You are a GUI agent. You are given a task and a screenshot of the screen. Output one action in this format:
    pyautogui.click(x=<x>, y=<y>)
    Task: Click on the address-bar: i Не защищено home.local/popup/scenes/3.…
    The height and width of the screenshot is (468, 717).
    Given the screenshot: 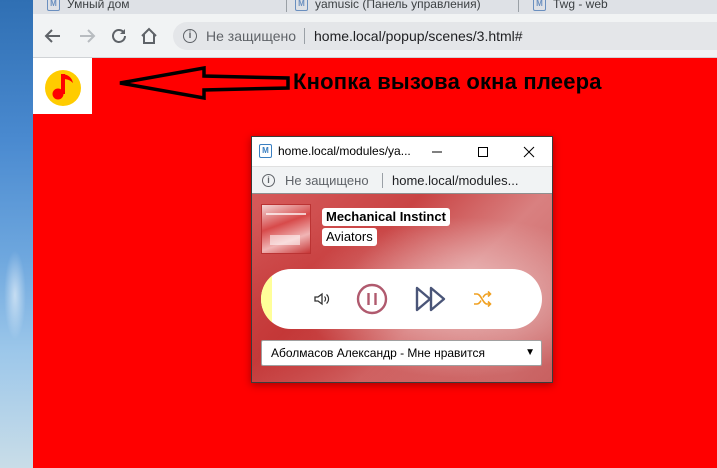 What is the action you would take?
    pyautogui.click(x=445, y=36)
    